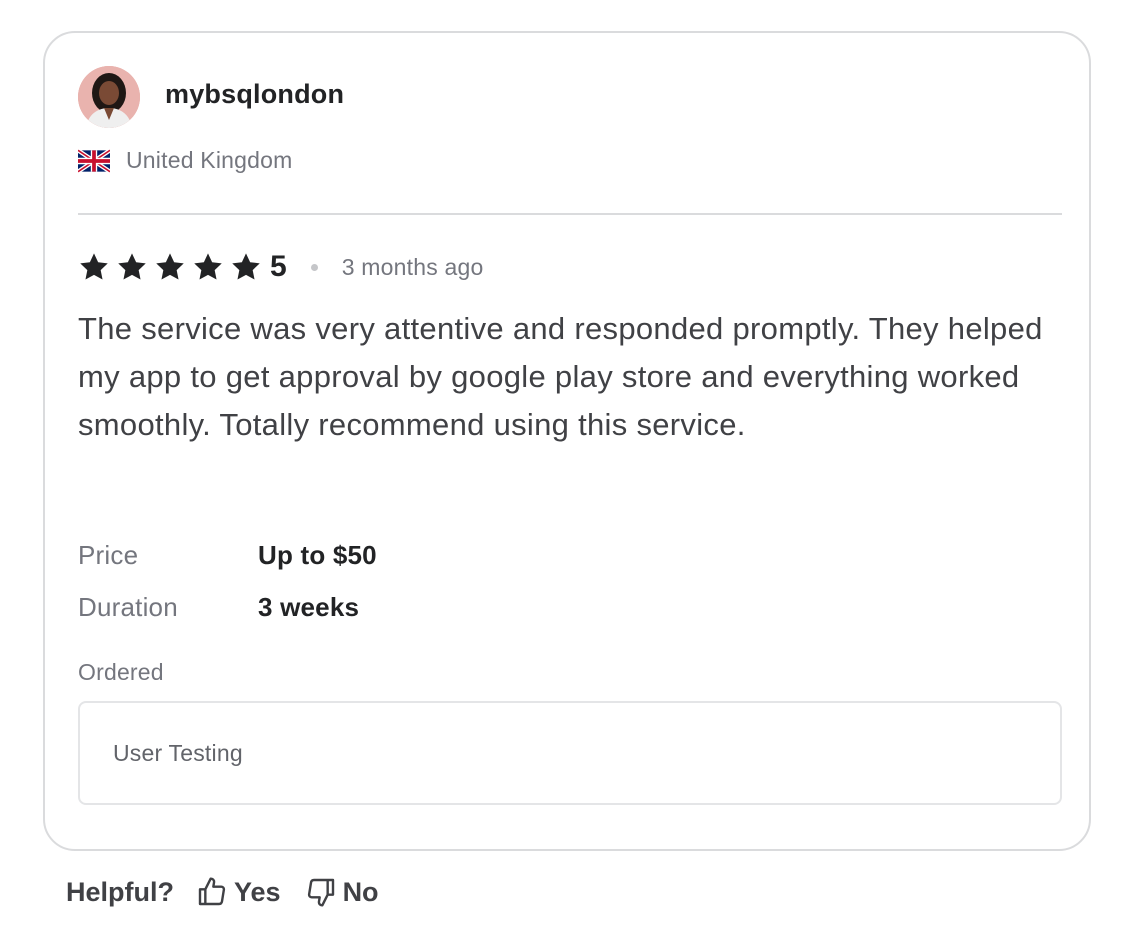 The image size is (1140, 932). I want to click on reviewer-country: United Kingdom, so click(209, 160).